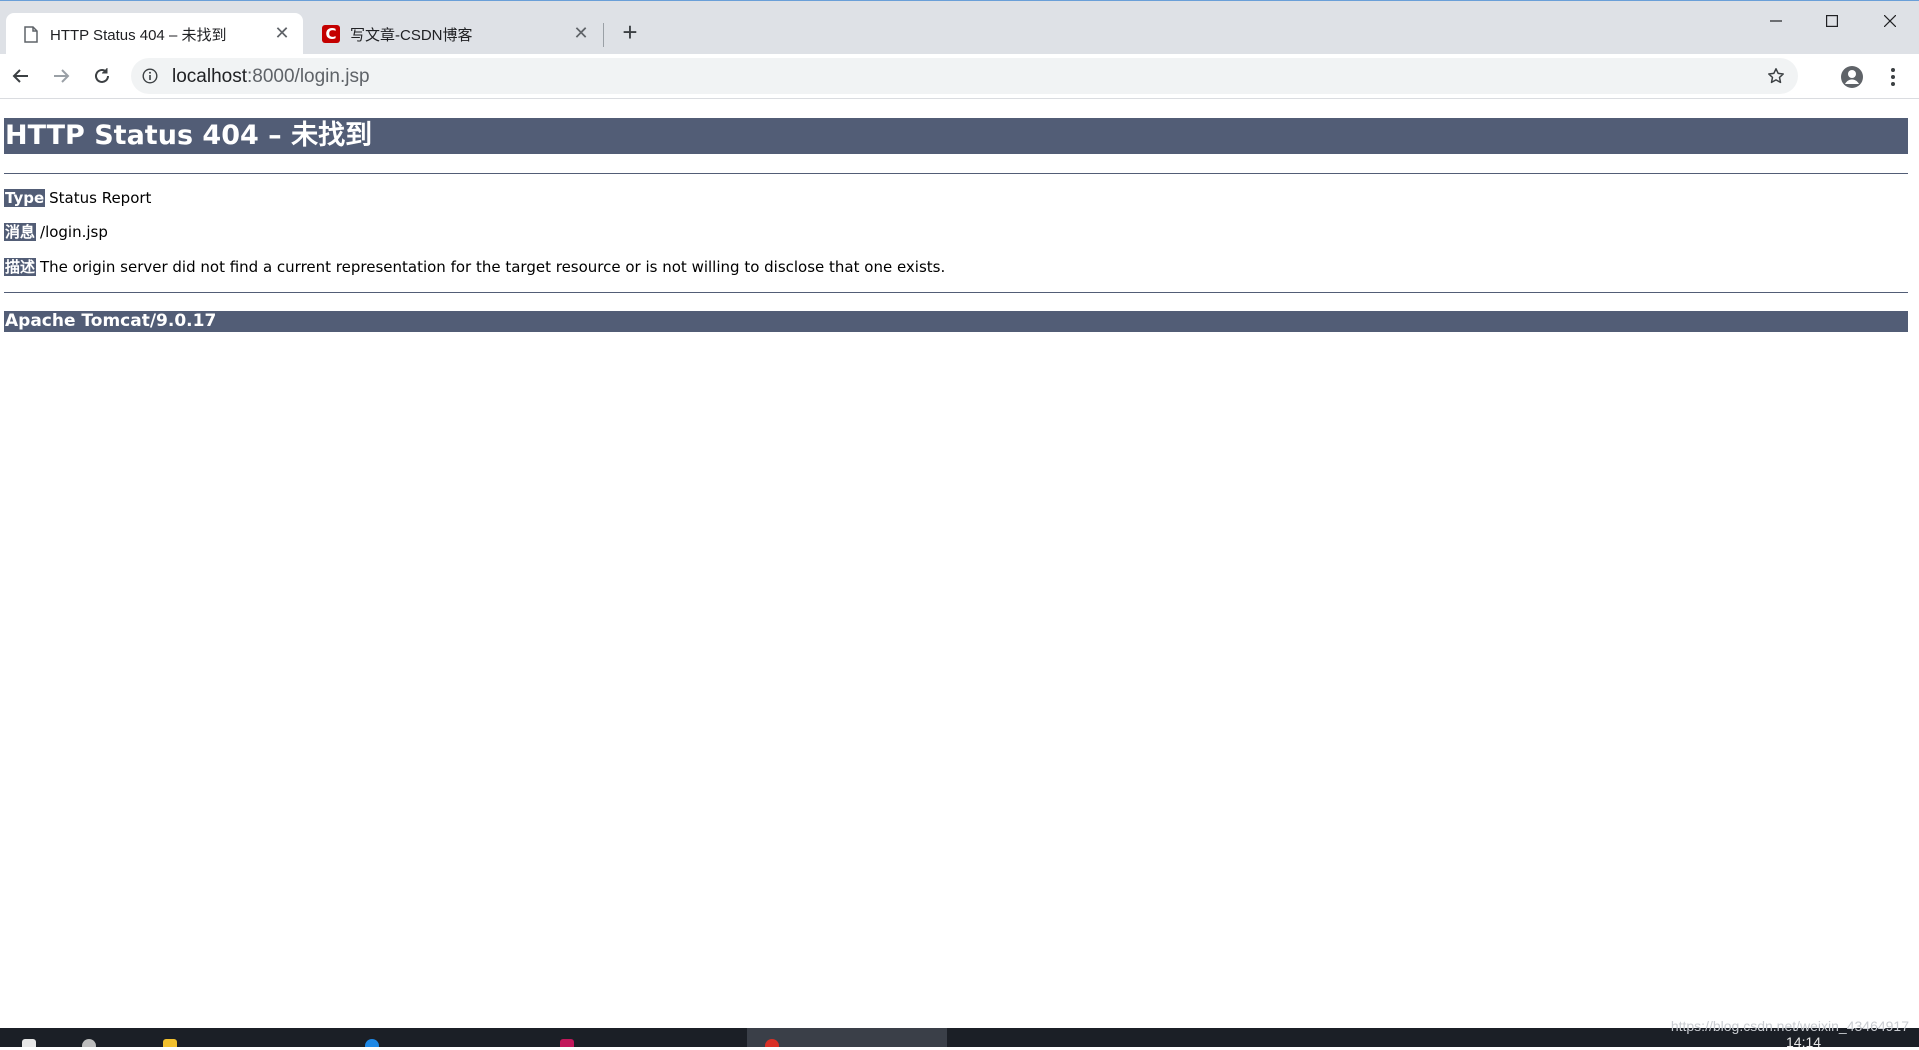 The width and height of the screenshot is (1919, 1050). Describe the element at coordinates (138, 35) in the screenshot. I see `tab-title: HTTP Status 404 – 未找到` at that location.